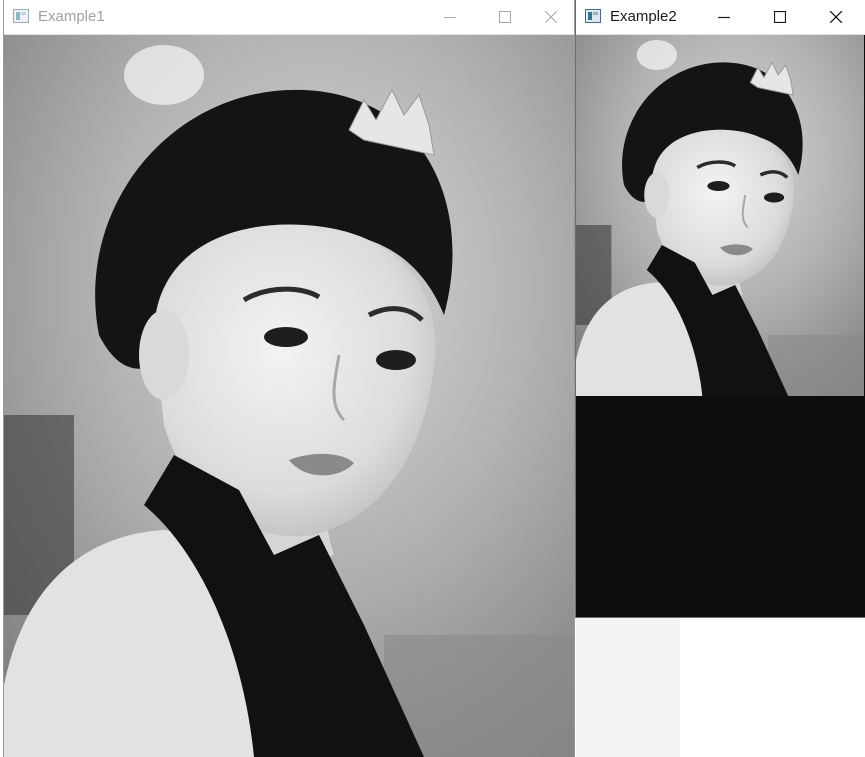  Describe the element at coordinates (289, 17) in the screenshot. I see `title-bar: Example1` at that location.